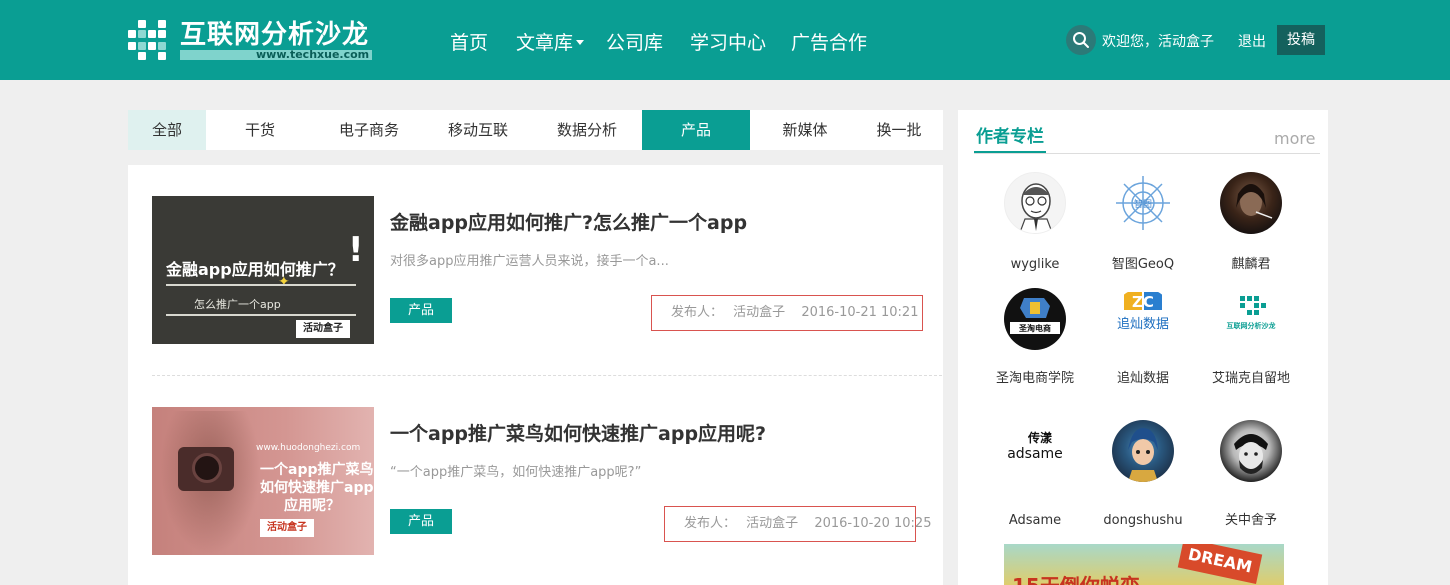  What do you see at coordinates (1035, 264) in the screenshot?
I see `author-name: wyglike` at bounding box center [1035, 264].